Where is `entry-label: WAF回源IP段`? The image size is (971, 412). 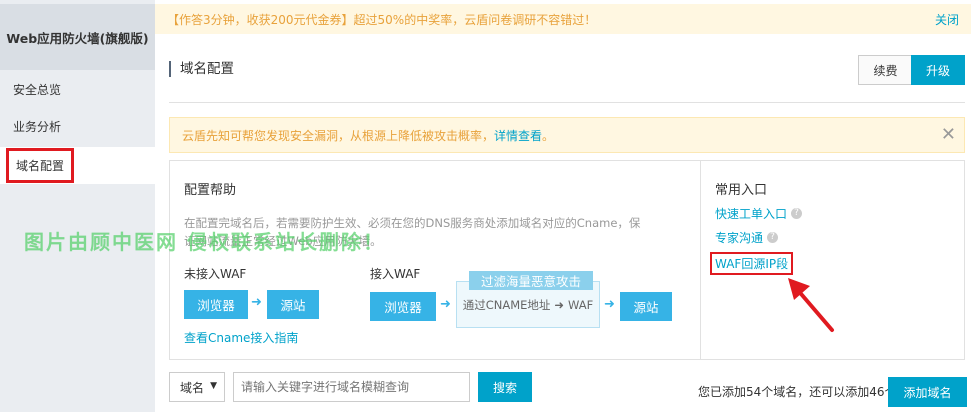
entry-label: WAF回源IP段 is located at coordinates (752, 263).